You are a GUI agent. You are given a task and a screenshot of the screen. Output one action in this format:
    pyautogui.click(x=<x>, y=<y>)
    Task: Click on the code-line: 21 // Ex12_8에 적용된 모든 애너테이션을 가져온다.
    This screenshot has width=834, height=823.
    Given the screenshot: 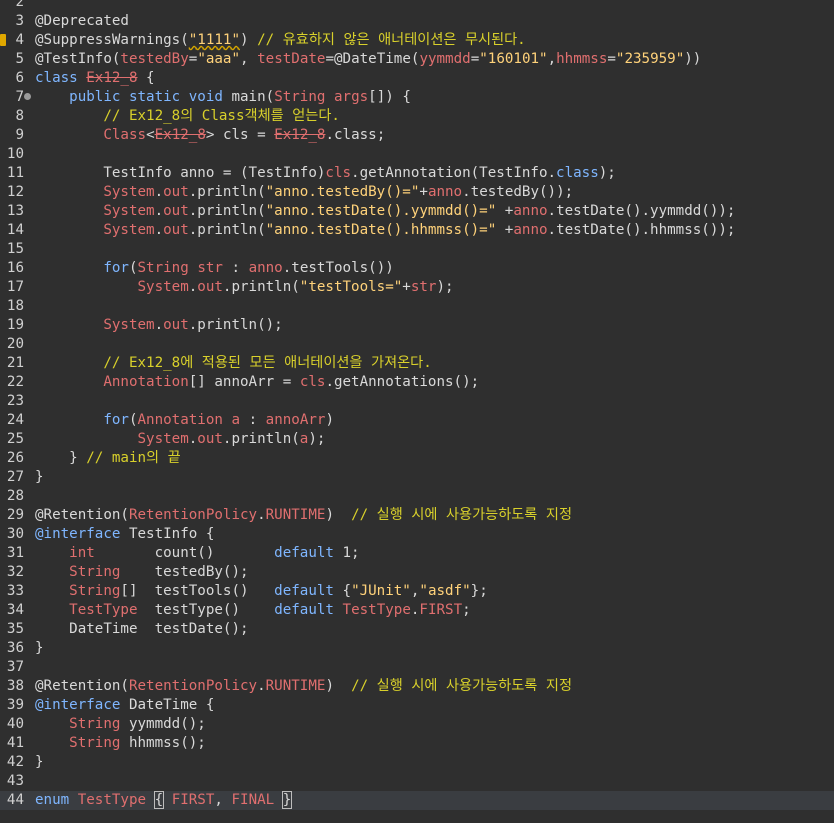 What is the action you would take?
    pyautogui.click(x=417, y=363)
    